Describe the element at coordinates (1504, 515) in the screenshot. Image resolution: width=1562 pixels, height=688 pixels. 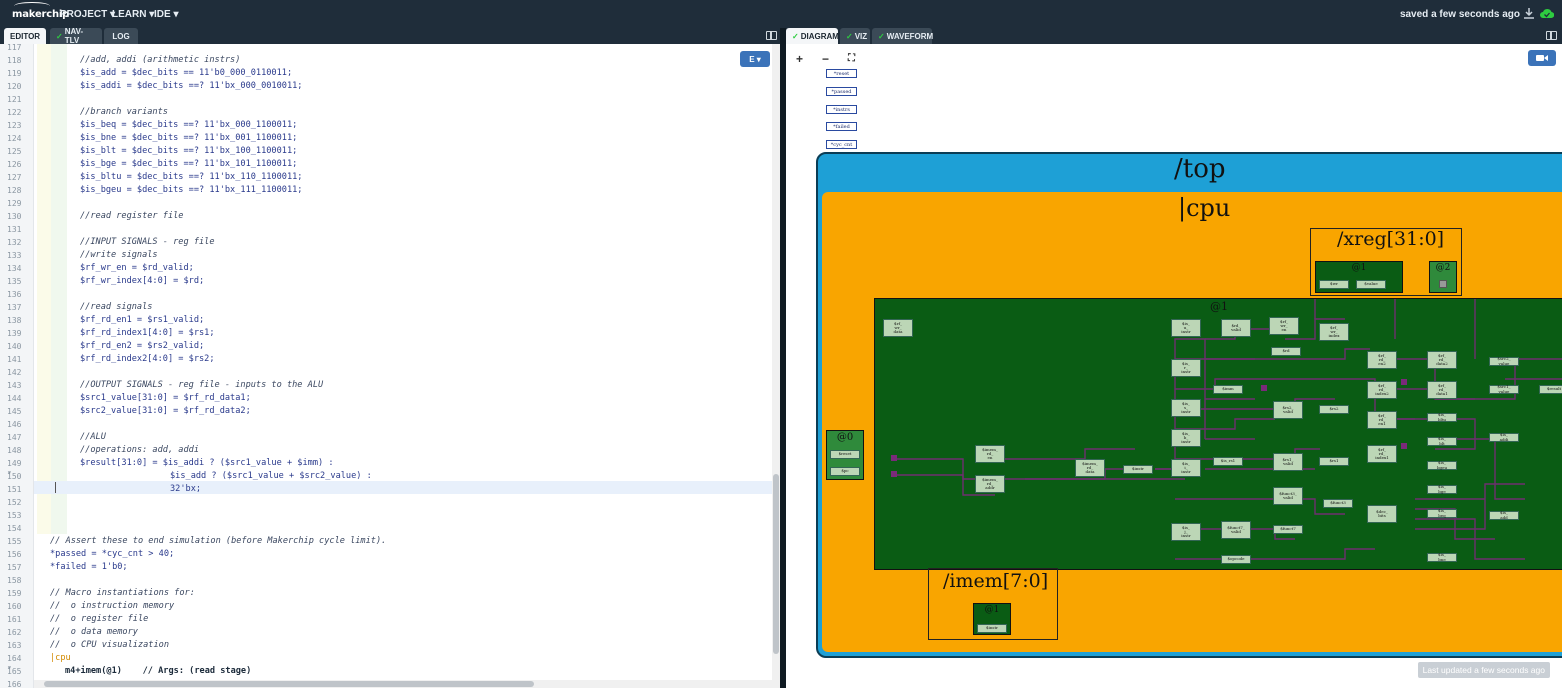
I see `node-is-add: $is_ add` at that location.